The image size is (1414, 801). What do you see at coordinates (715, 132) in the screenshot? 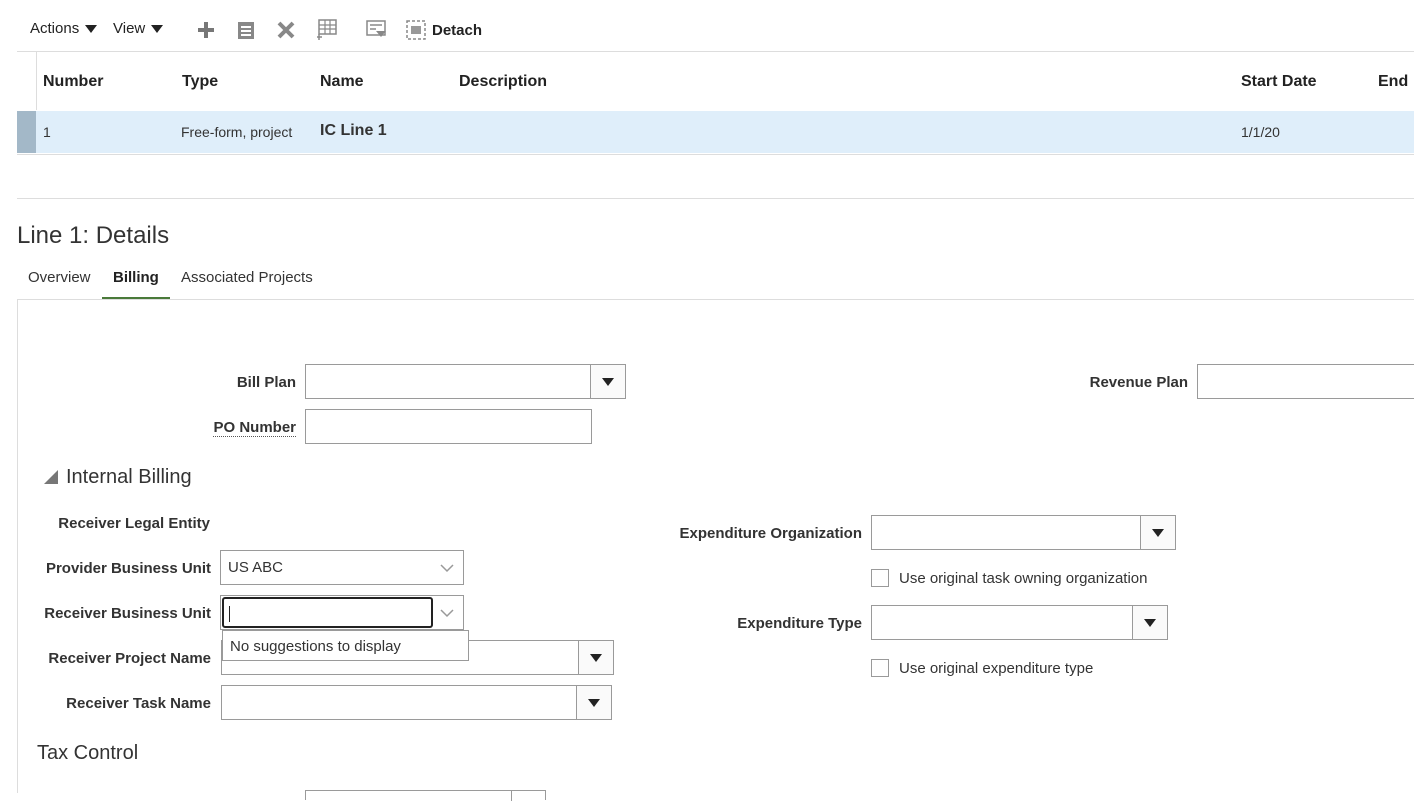
I see `table-row: 1 Free-form, project IC Line 1 1/1/20` at bounding box center [715, 132].